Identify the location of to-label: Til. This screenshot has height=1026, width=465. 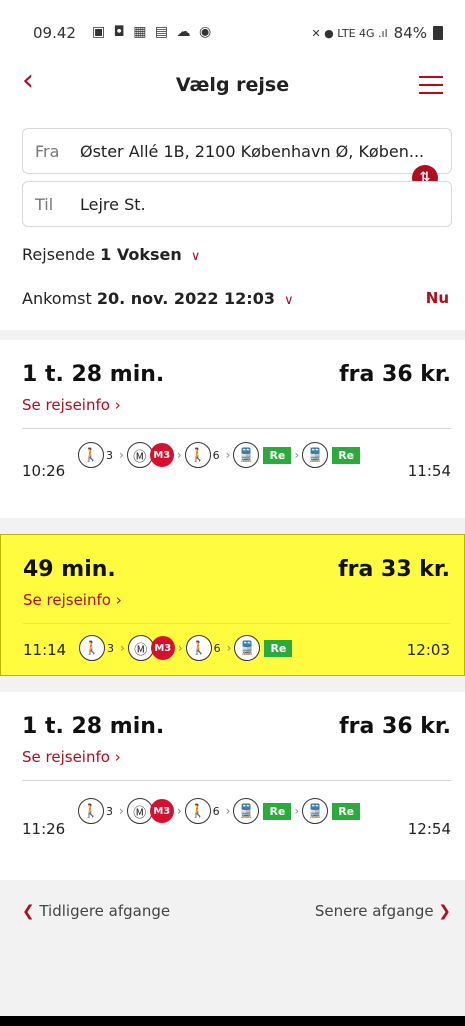
(44, 204).